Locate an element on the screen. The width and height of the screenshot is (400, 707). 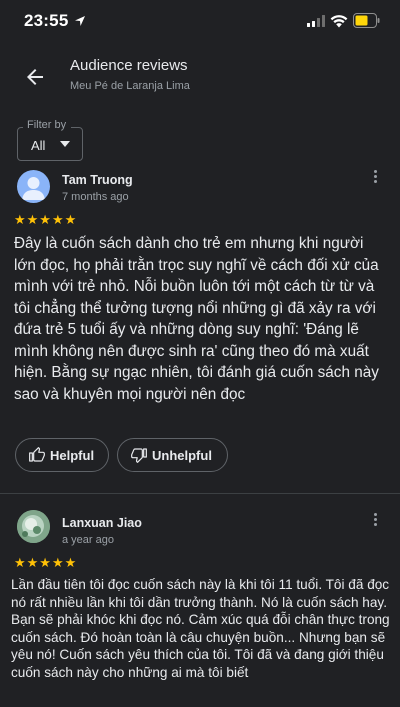
battery-icon is located at coordinates (366, 20).